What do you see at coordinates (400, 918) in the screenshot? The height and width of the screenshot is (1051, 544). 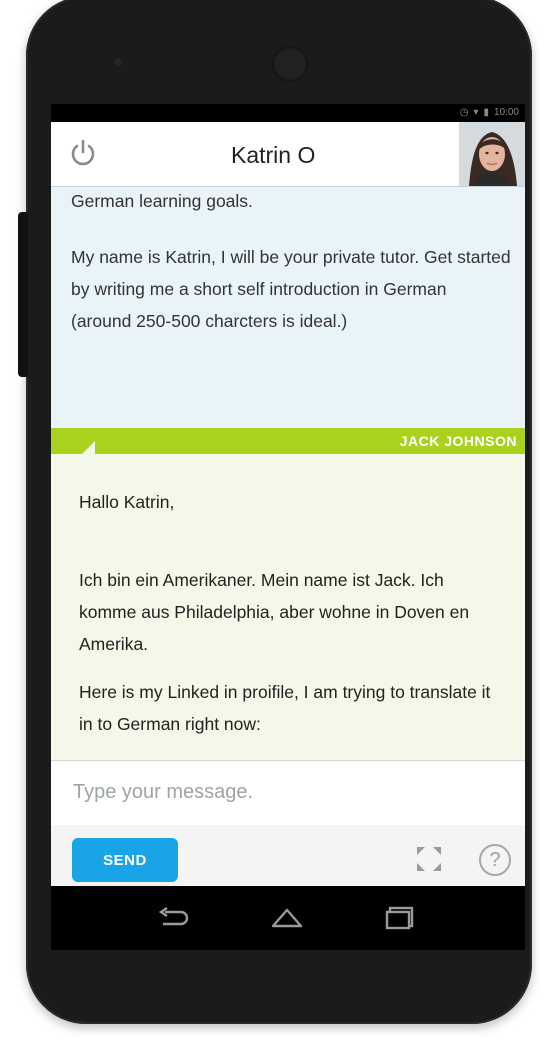 I see `recent-apps-icon` at bounding box center [400, 918].